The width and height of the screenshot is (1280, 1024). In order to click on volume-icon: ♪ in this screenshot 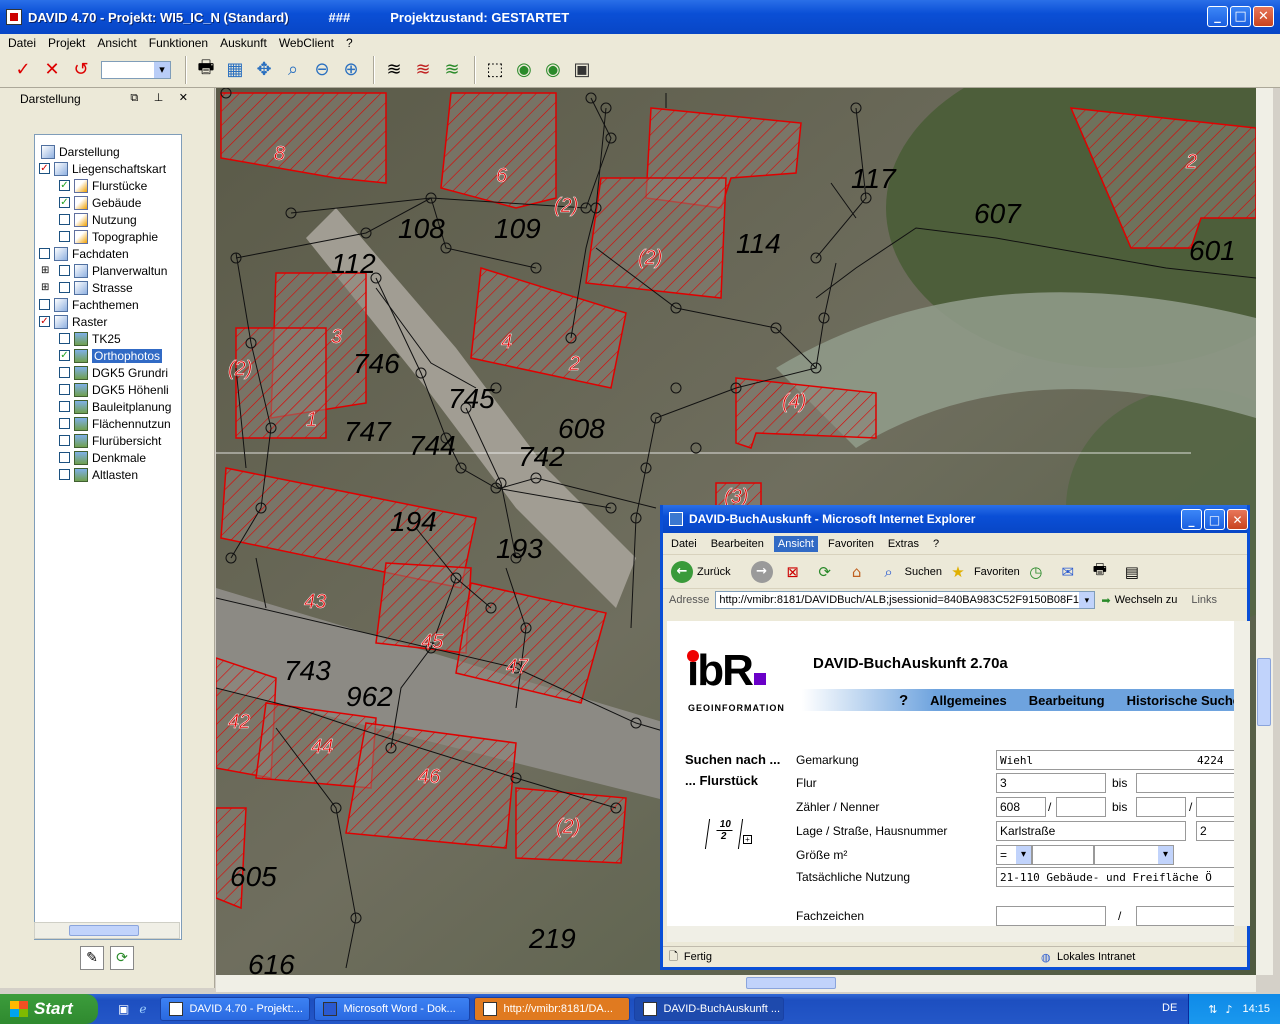, I will do `click(1228, 1009)`.